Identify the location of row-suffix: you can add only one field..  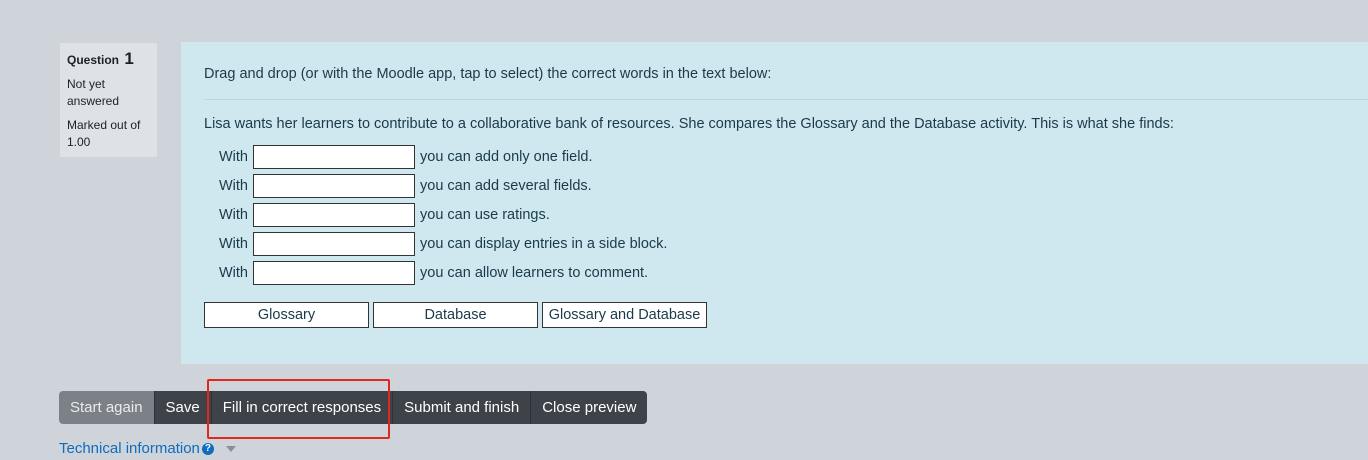
(506, 156).